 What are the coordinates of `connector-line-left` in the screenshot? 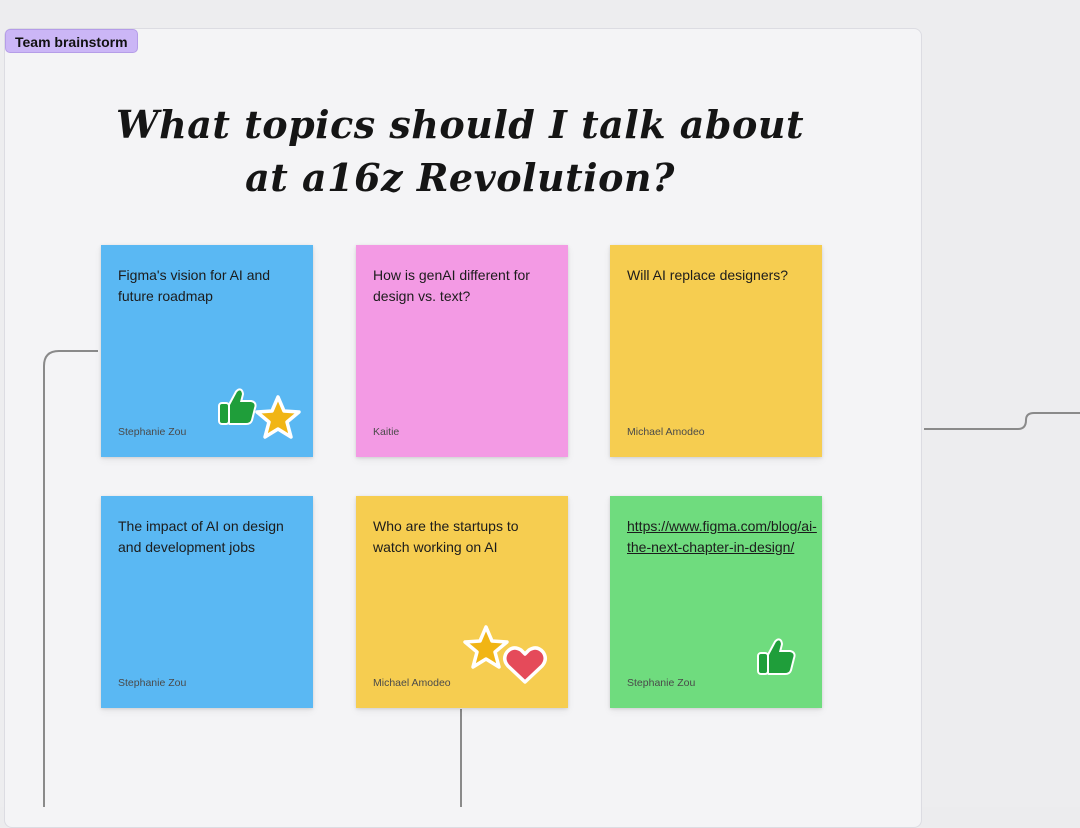 It's located at (70, 578).